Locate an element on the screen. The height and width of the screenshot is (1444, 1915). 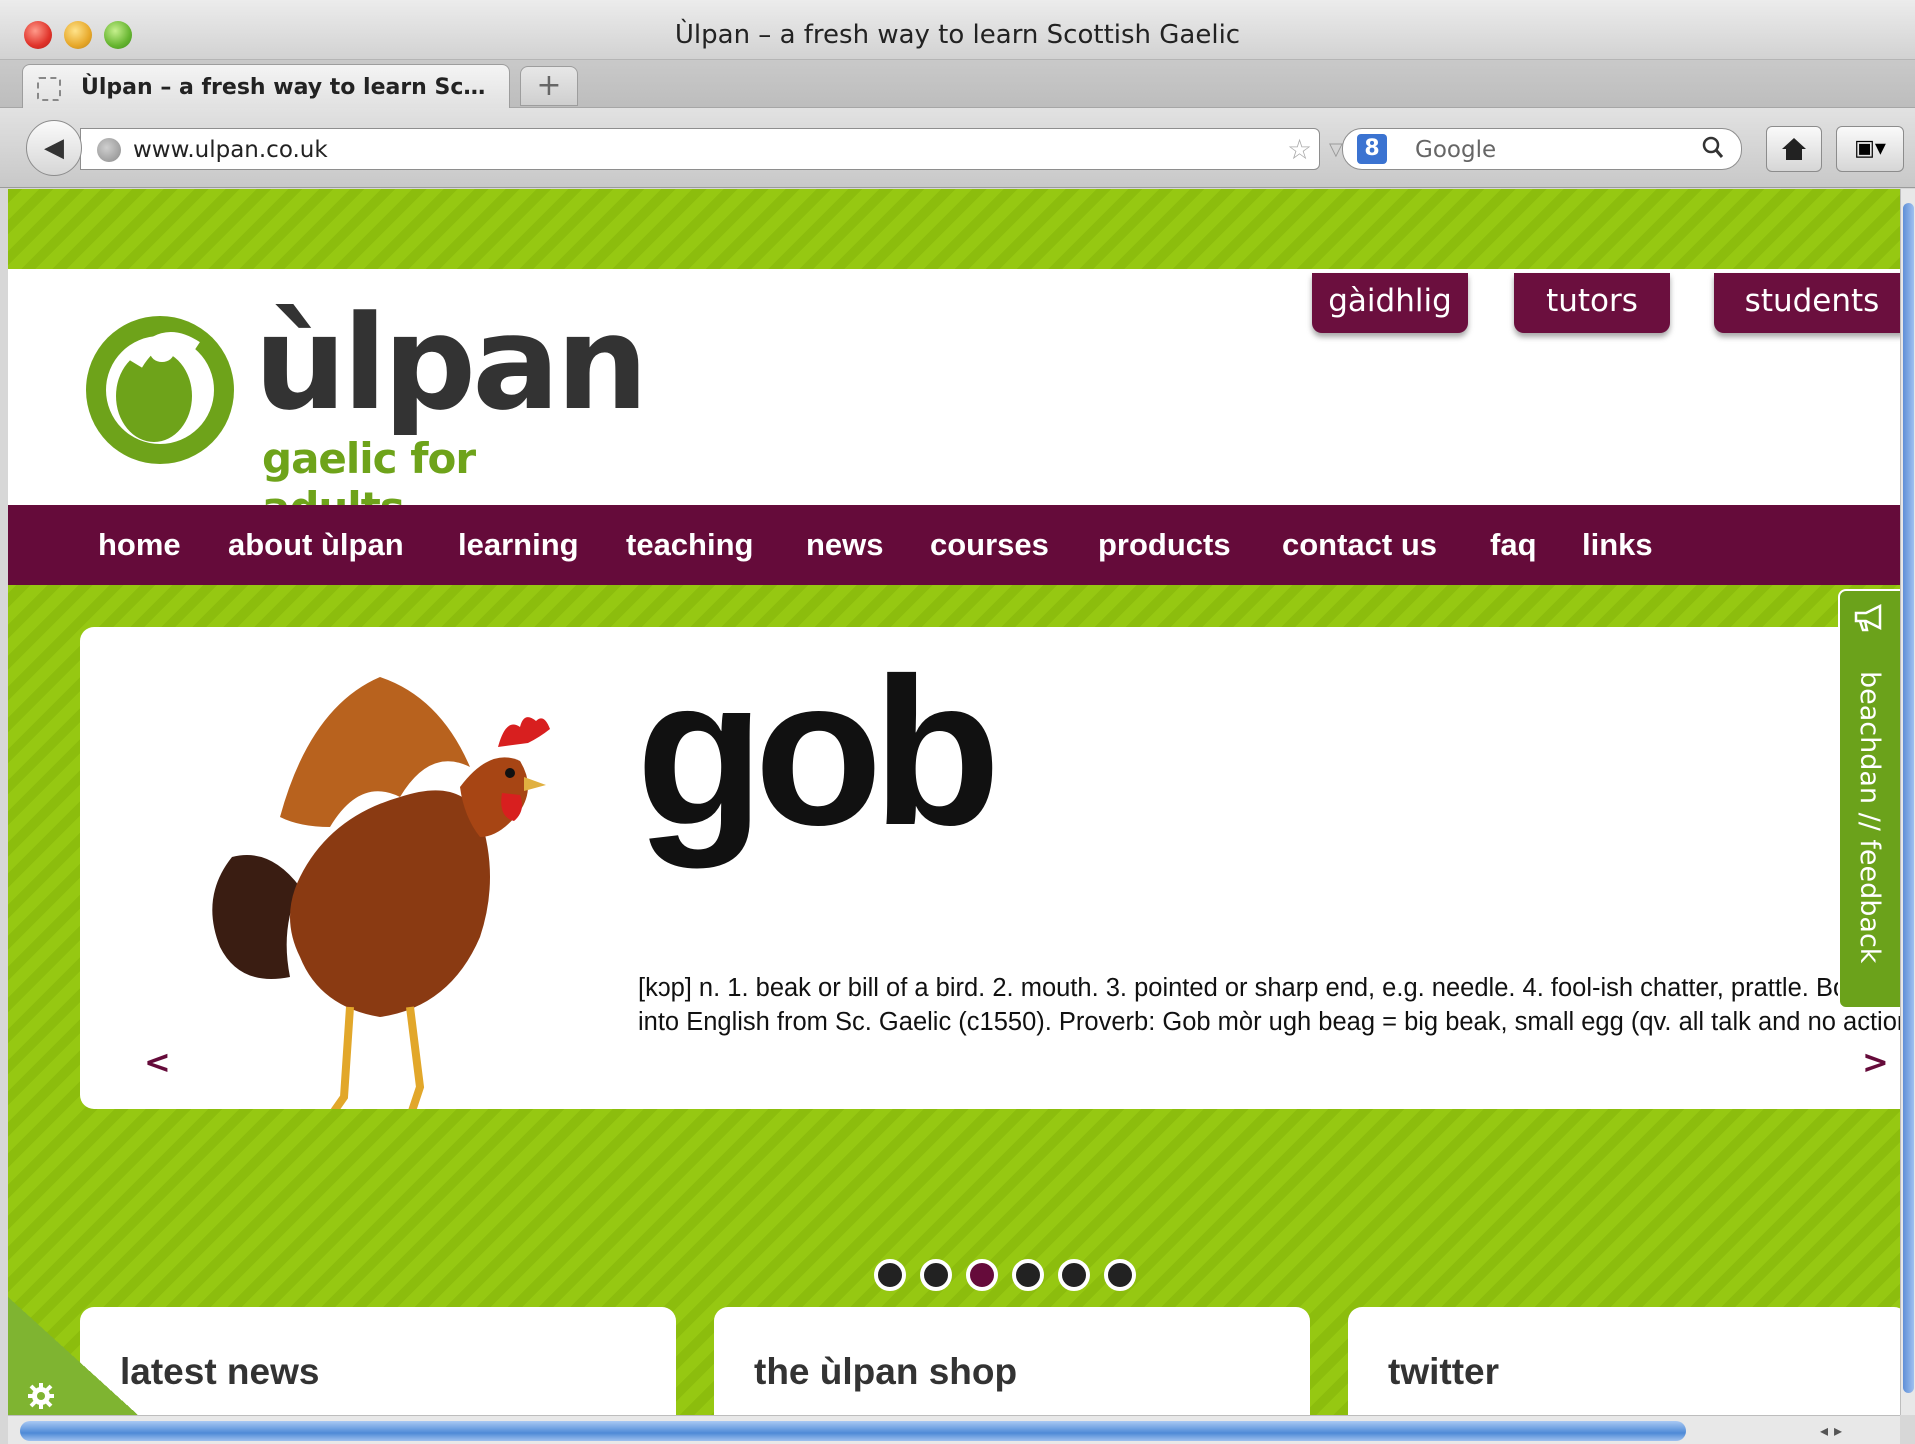
scroll-arrows-icon: ◂▸ is located at coordinates (1834, 1430).